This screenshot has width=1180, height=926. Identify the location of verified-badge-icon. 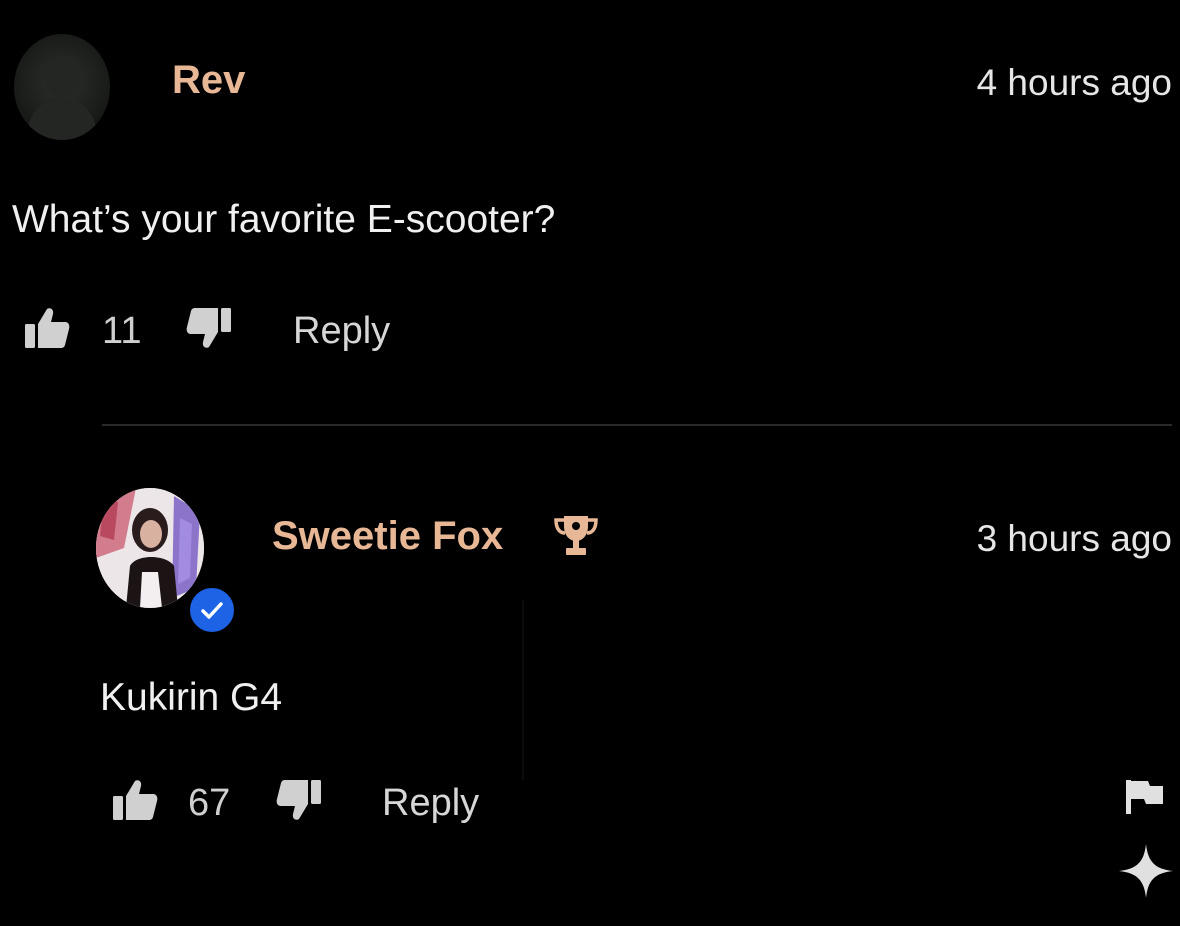
(212, 610).